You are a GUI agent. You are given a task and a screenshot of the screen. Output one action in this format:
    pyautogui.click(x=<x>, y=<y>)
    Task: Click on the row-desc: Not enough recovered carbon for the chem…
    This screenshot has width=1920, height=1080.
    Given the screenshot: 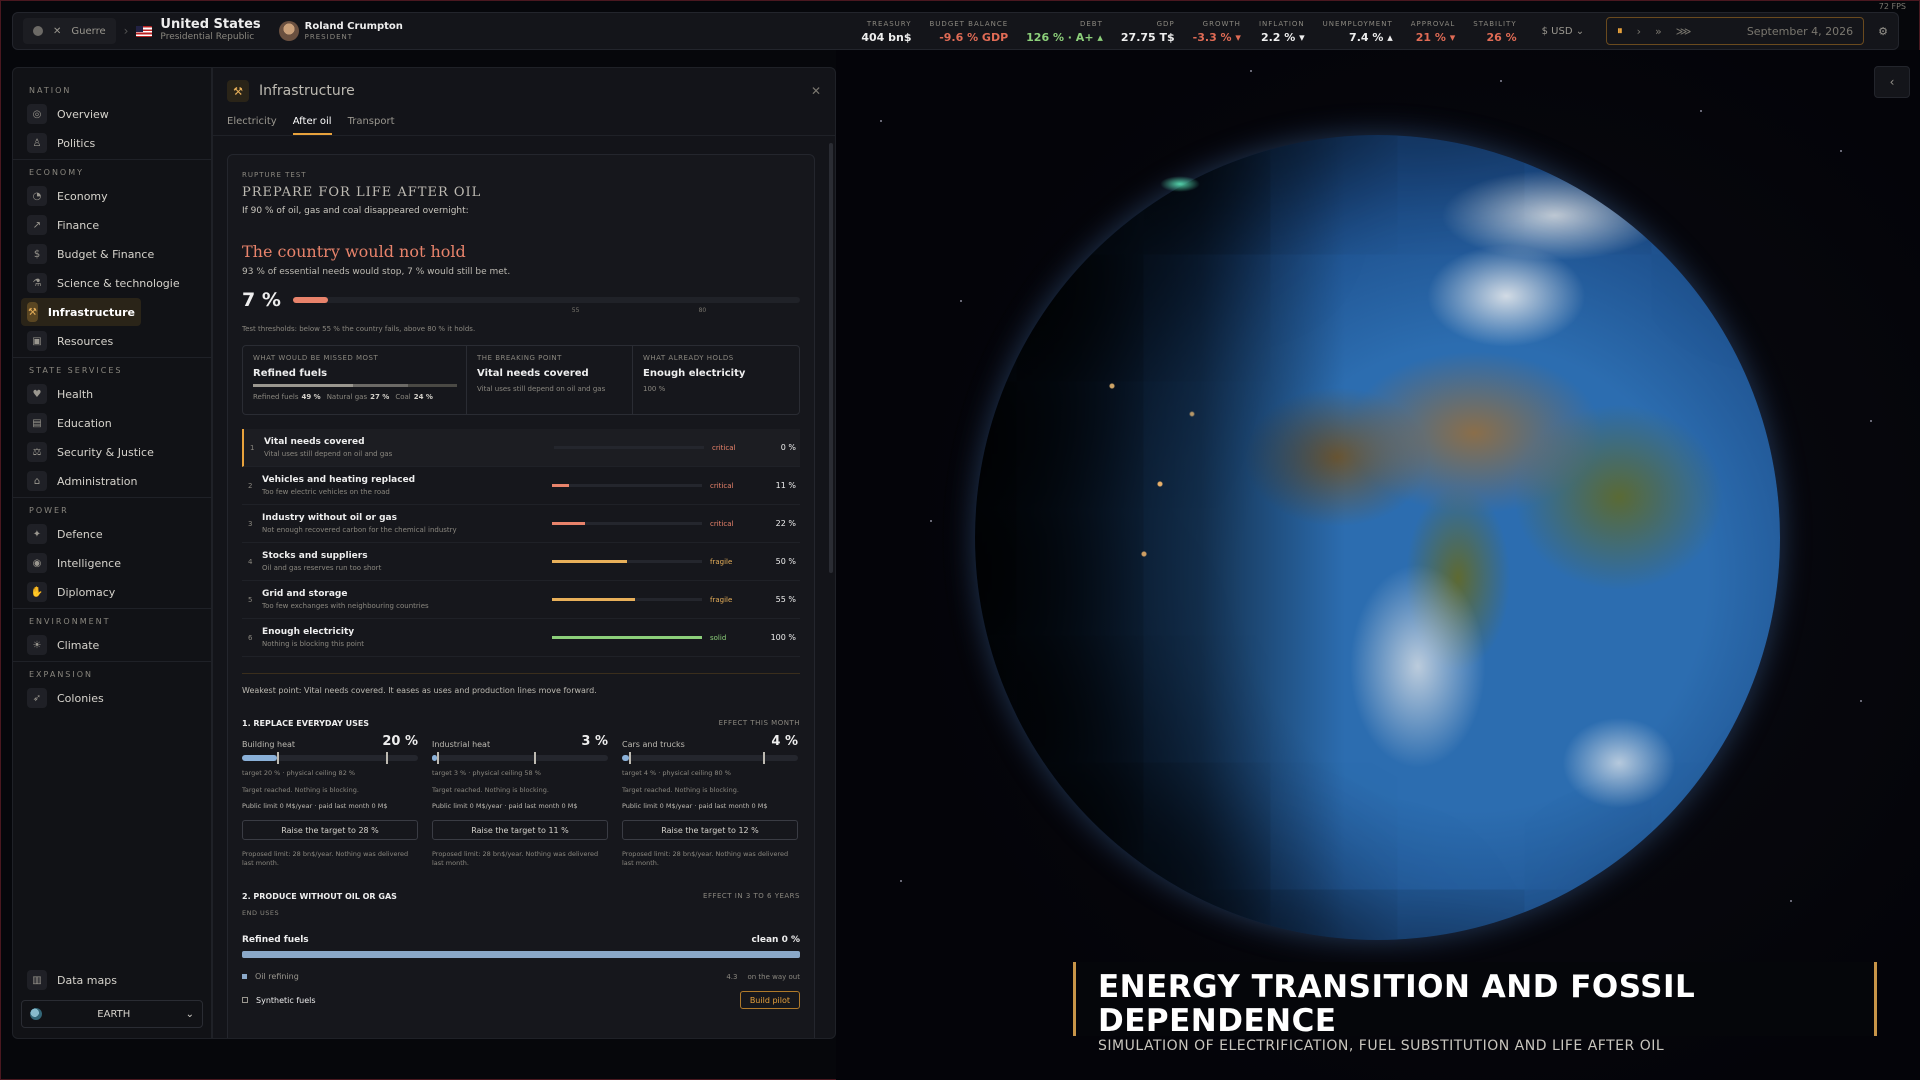 What is the action you would take?
    pyautogui.click(x=359, y=530)
    